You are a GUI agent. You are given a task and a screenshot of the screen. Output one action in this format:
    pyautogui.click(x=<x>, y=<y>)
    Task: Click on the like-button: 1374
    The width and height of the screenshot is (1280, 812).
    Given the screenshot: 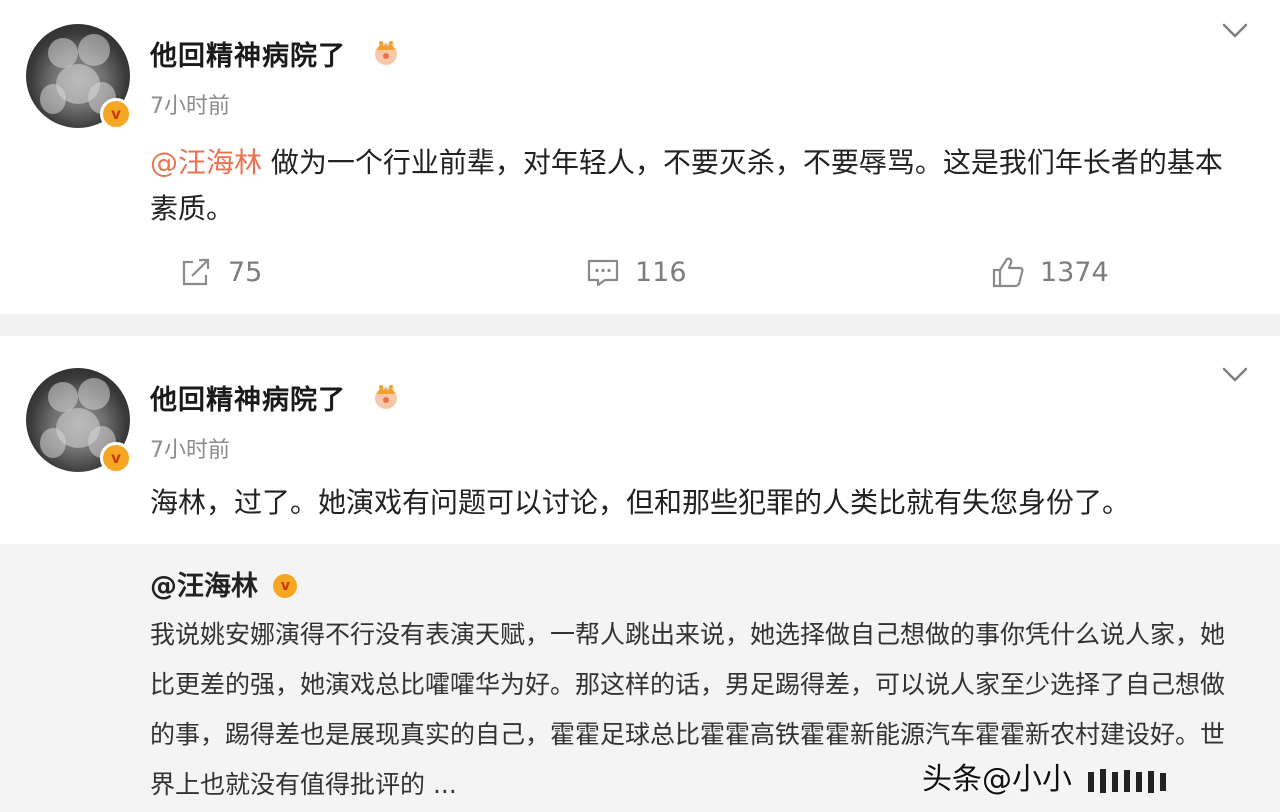 What is the action you would take?
    pyautogui.click(x=1049, y=272)
    